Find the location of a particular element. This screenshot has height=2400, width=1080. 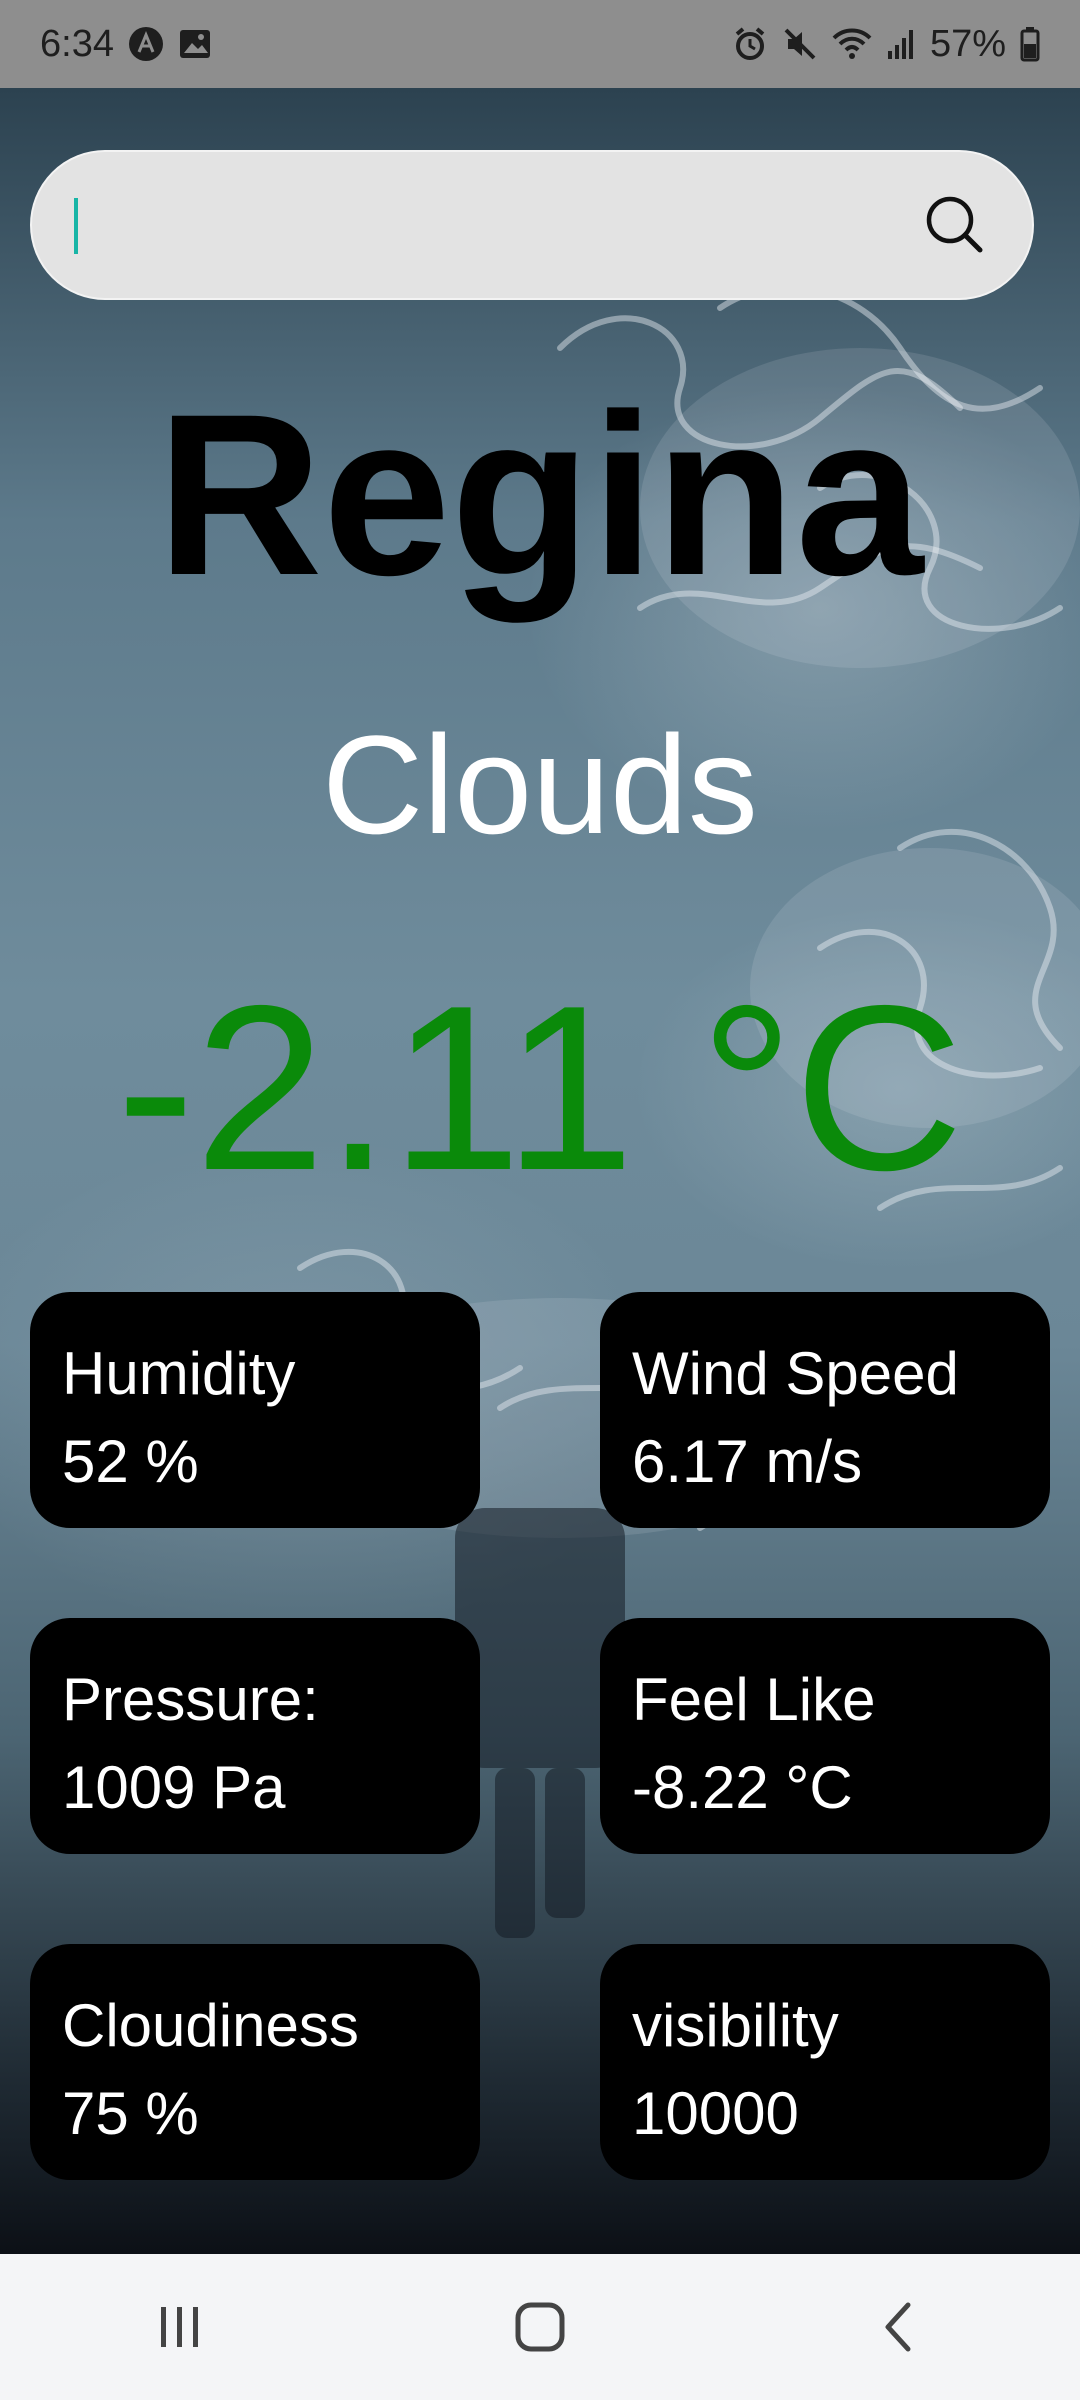

card-value: 1009 Pa is located at coordinates (174, 1787).